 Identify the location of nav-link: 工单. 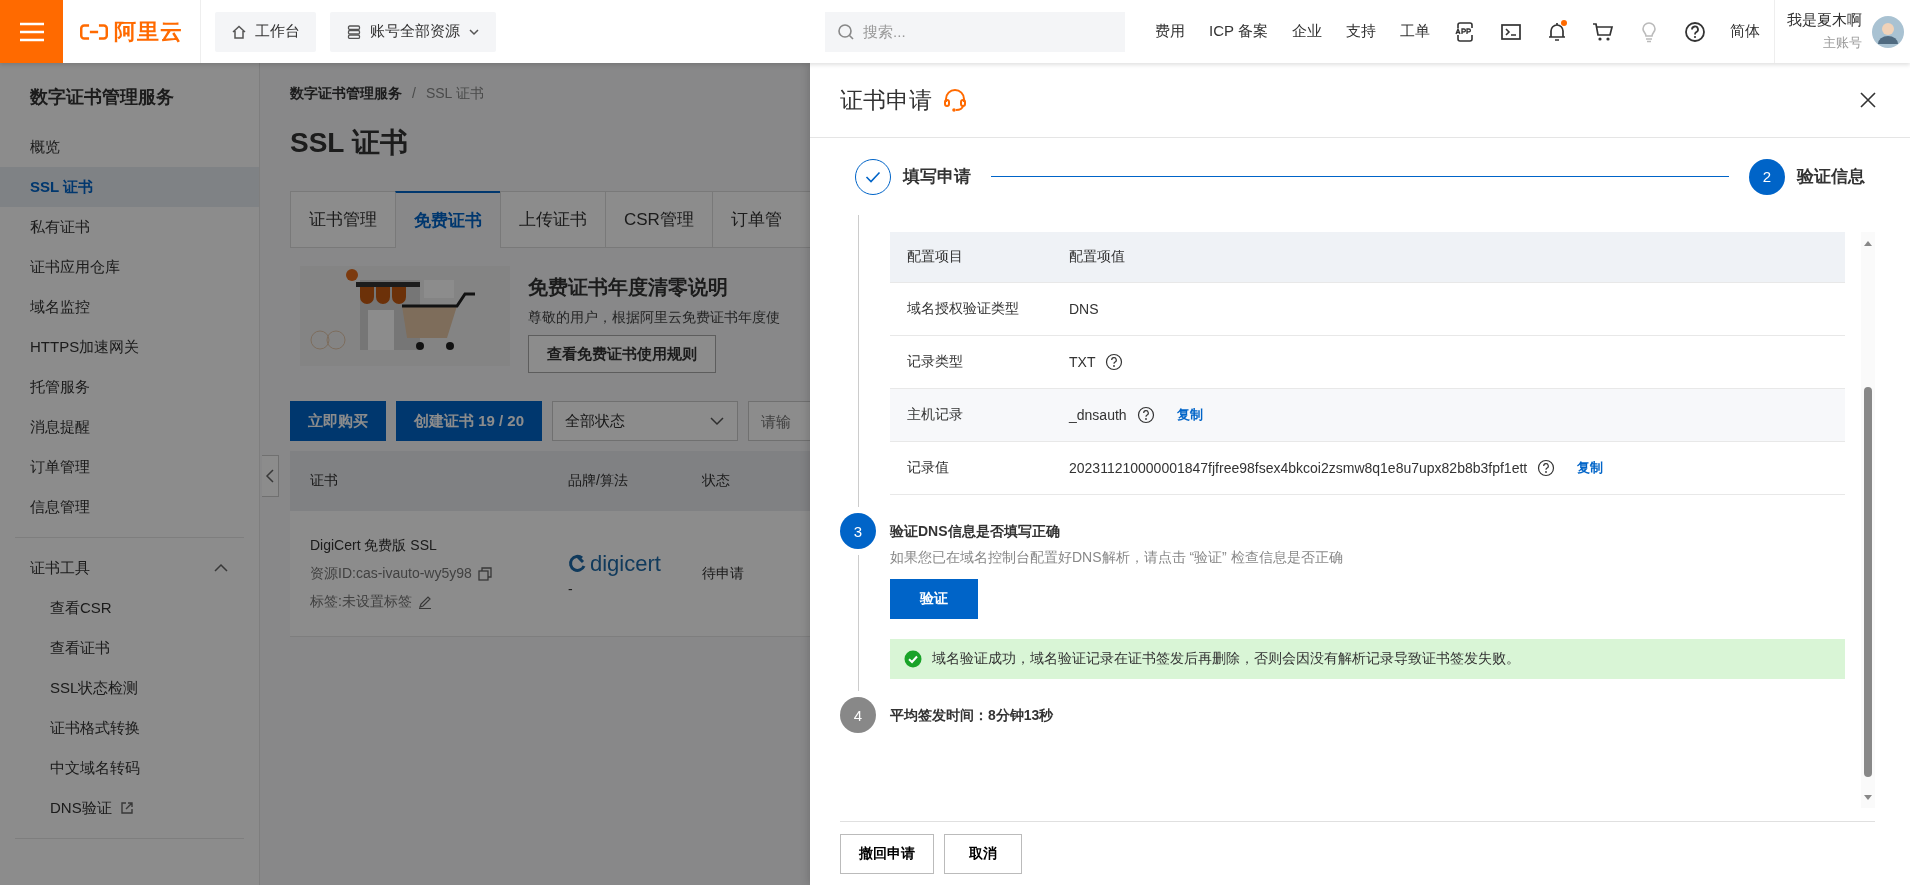
(1415, 31).